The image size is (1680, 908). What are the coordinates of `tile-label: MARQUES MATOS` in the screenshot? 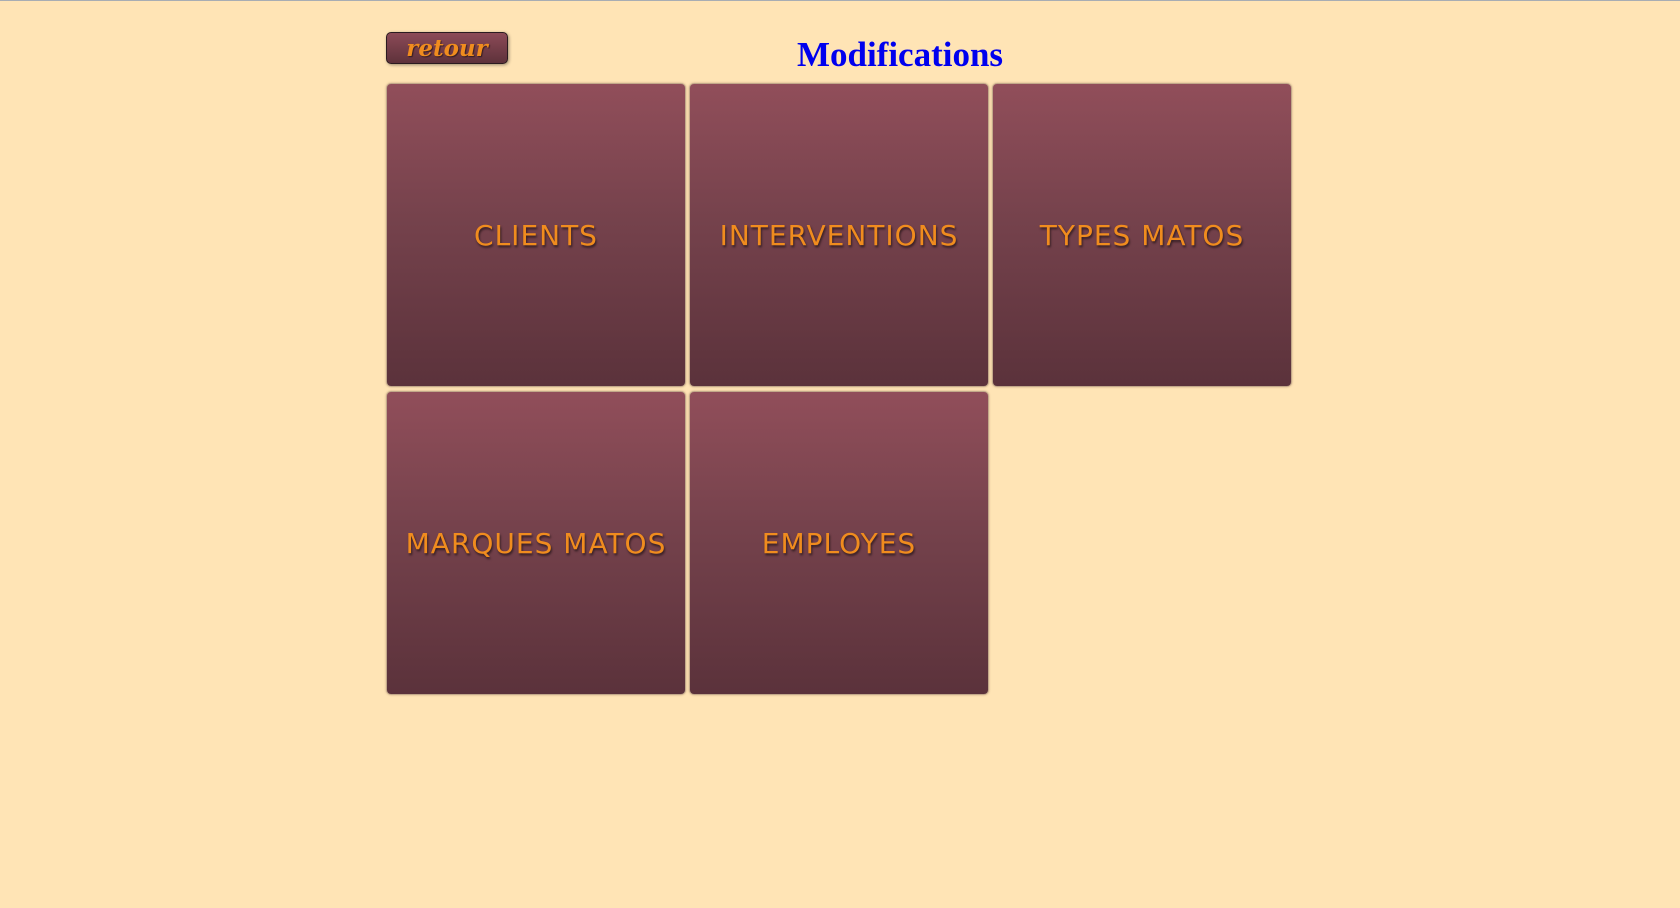 It's located at (536, 543).